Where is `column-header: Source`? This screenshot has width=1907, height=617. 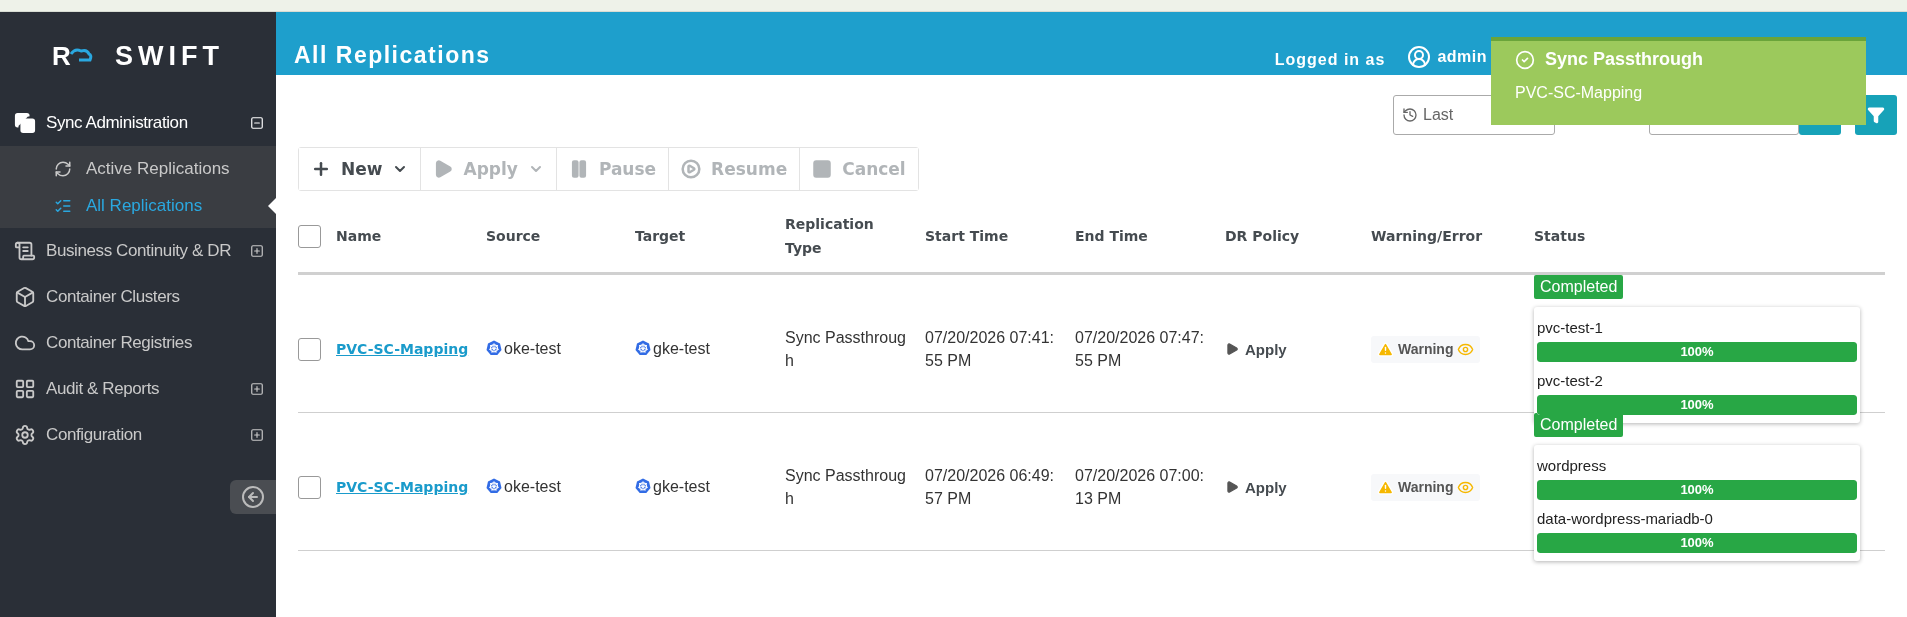
column-header: Source is located at coordinates (514, 236).